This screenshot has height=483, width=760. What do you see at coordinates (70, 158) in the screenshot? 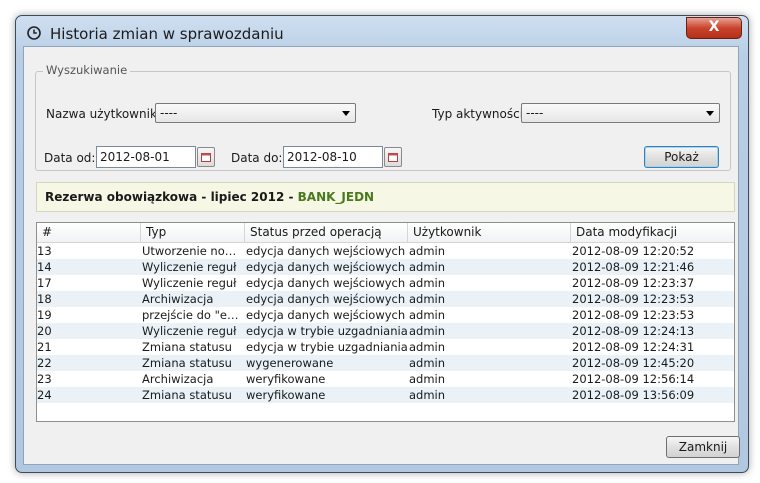
I see `date-from-label: Data od:` at bounding box center [70, 158].